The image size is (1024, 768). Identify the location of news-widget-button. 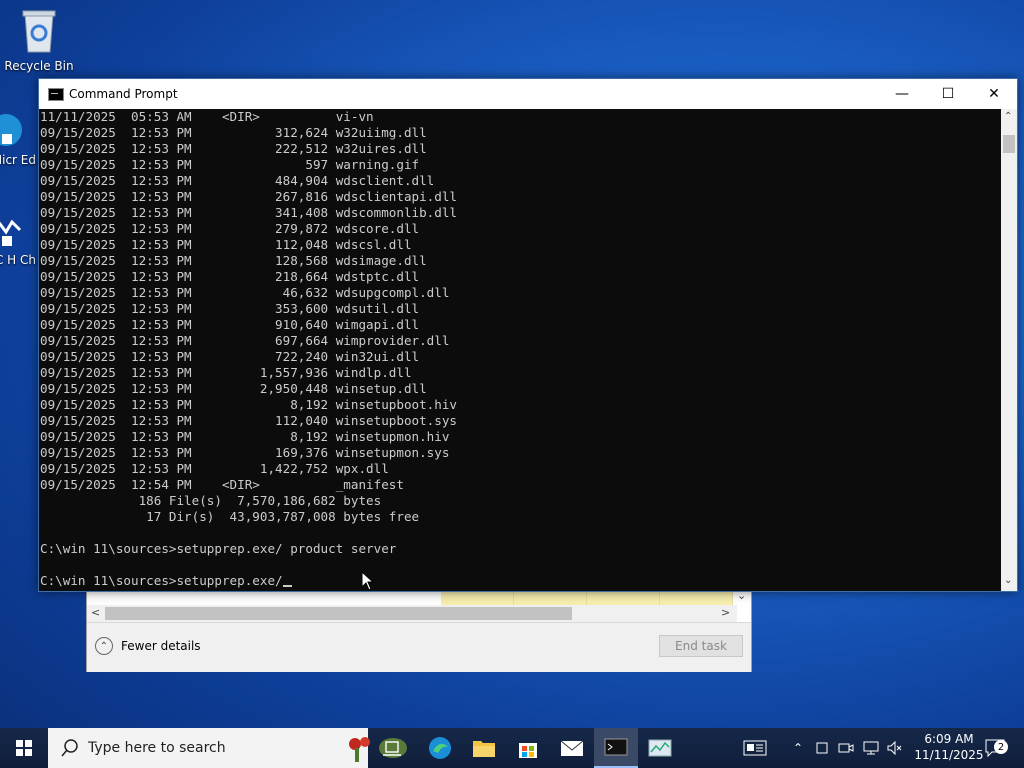
(755, 748).